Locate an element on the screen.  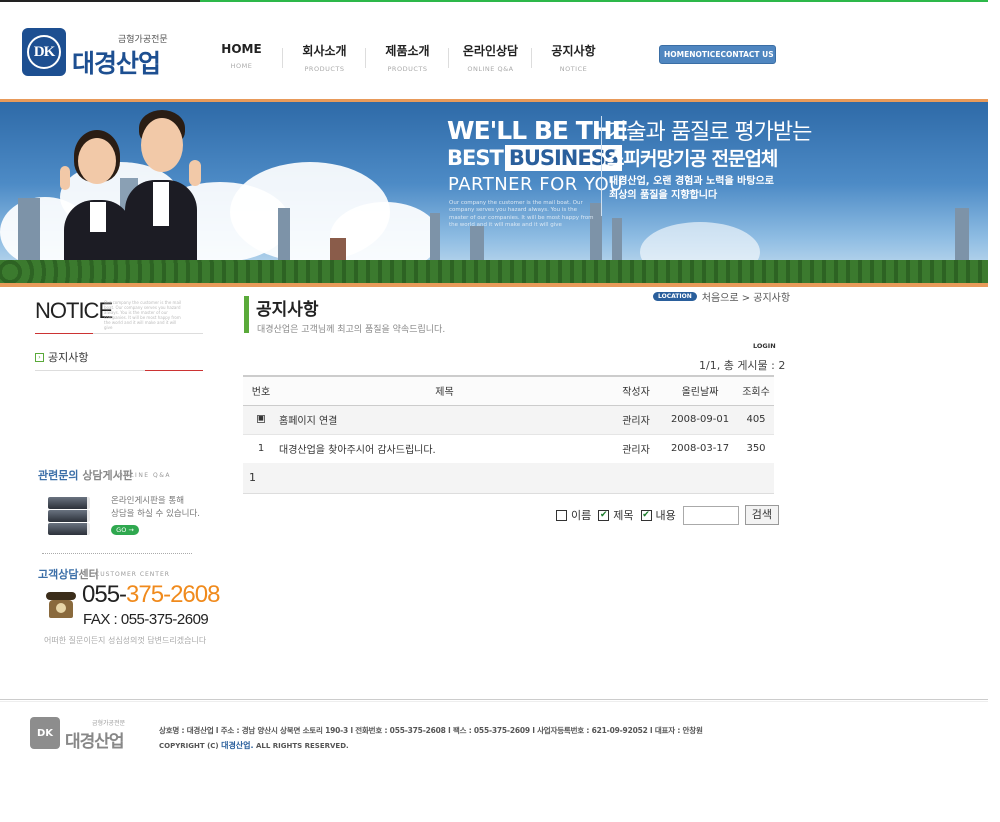
notice-icon: ■ is located at coordinates (261, 419).